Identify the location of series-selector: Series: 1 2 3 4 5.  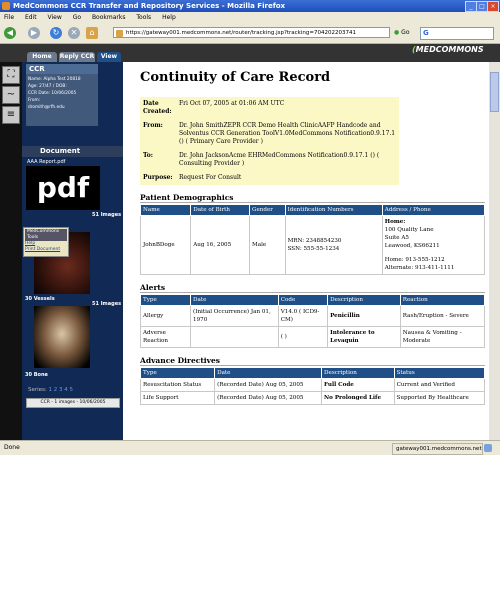
(50, 390).